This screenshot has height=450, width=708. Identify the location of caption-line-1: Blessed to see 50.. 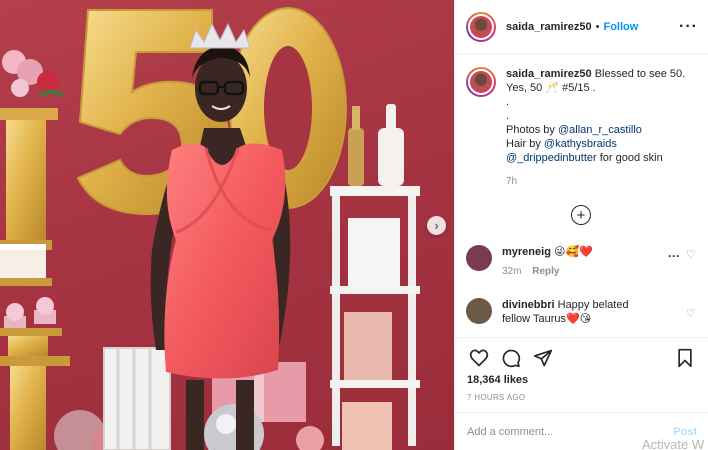
(640, 74).